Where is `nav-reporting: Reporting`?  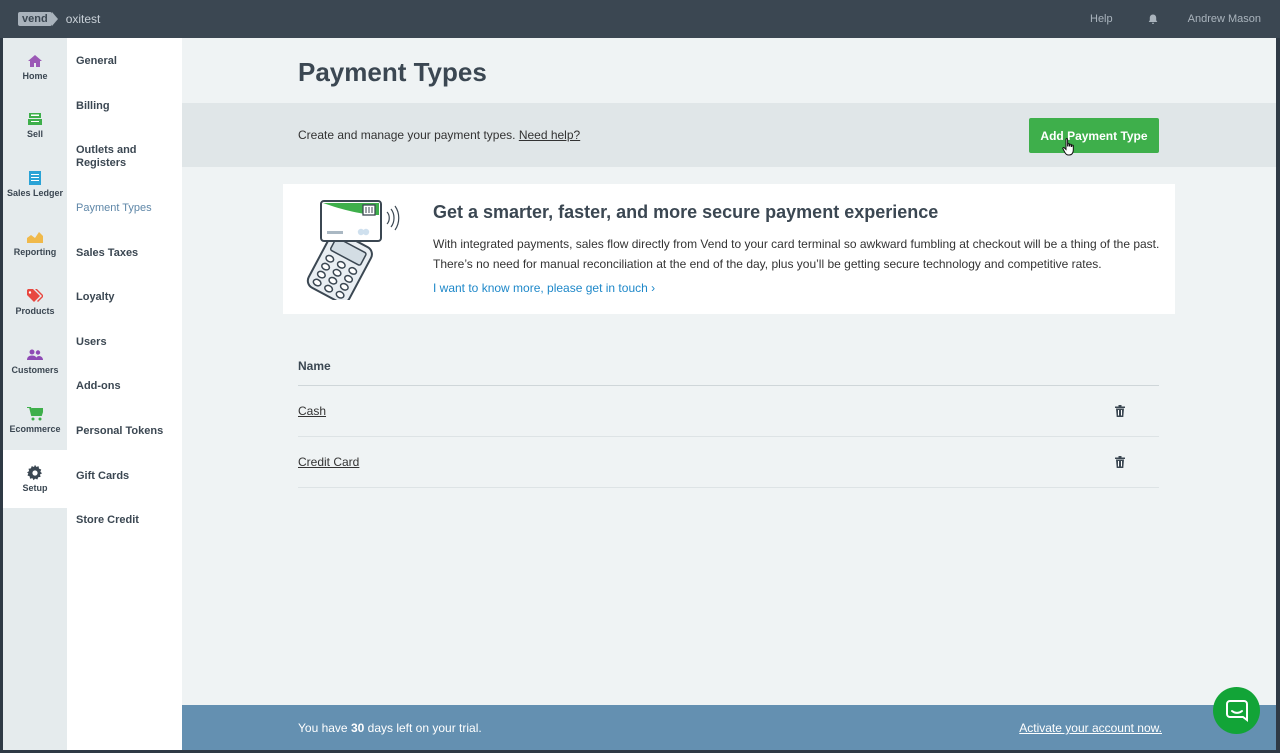 nav-reporting: Reporting is located at coordinates (35, 243).